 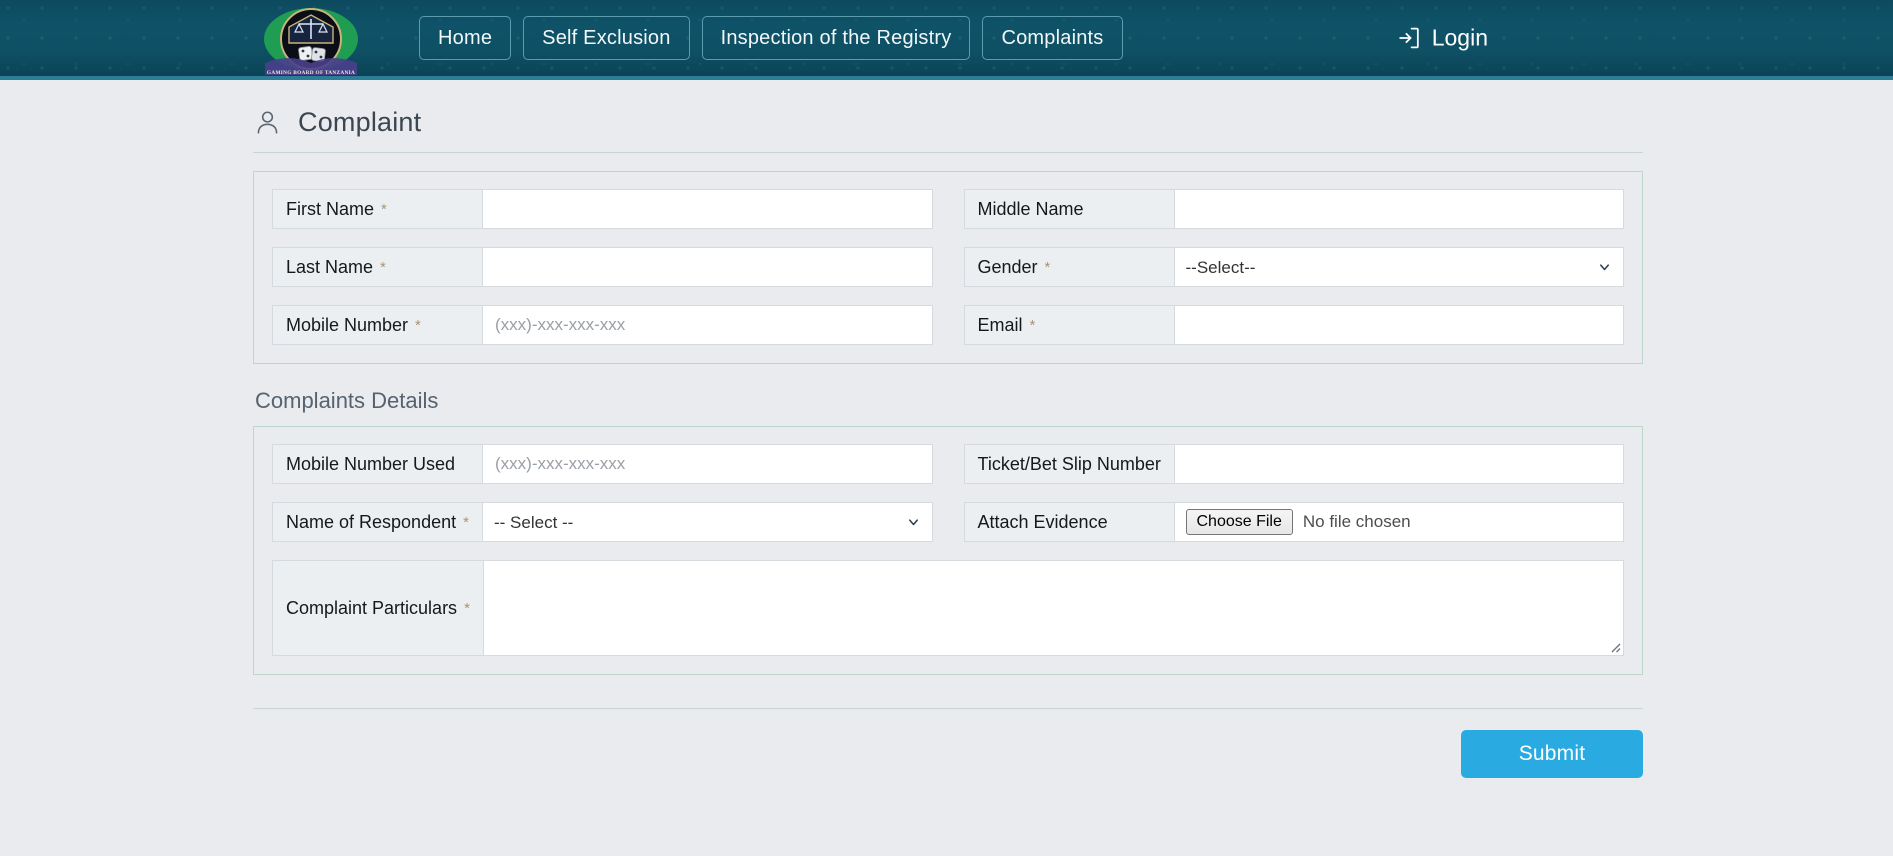 What do you see at coordinates (371, 463) in the screenshot?
I see `label-text: Mobile Number Used` at bounding box center [371, 463].